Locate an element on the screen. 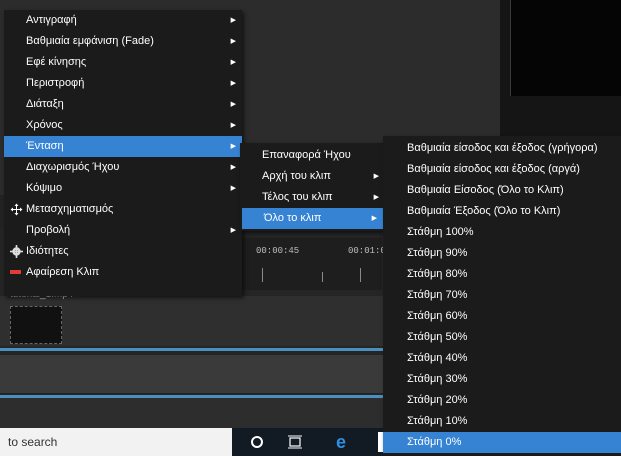  menu-item-label: Βαθμιαία Είσοδος (Όλο το Κλιπ) is located at coordinates (485, 190).